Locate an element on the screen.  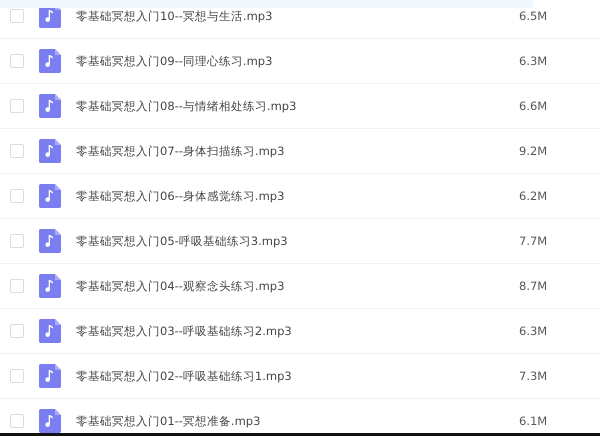
file-size: 6.2M is located at coordinates (533, 196).